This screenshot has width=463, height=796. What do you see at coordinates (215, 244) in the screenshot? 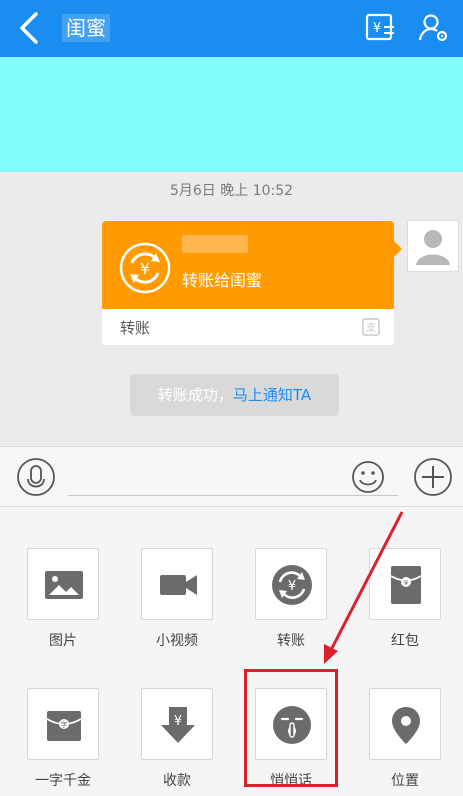
I see `blurred-amount` at bounding box center [215, 244].